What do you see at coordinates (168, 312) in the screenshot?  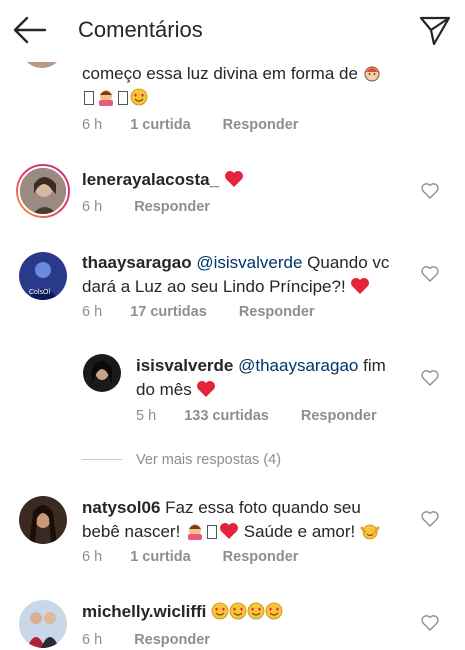 I see `like-count: 17 curtidas` at bounding box center [168, 312].